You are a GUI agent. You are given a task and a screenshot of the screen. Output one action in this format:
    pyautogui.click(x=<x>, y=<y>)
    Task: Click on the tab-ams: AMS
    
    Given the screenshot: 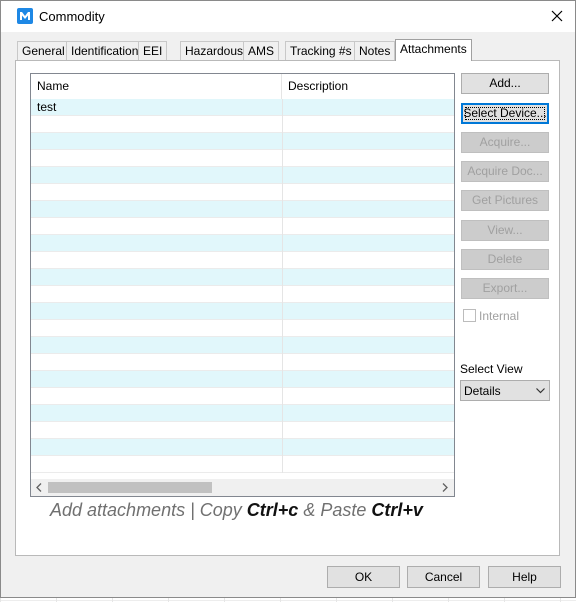 What is the action you would take?
    pyautogui.click(x=261, y=50)
    